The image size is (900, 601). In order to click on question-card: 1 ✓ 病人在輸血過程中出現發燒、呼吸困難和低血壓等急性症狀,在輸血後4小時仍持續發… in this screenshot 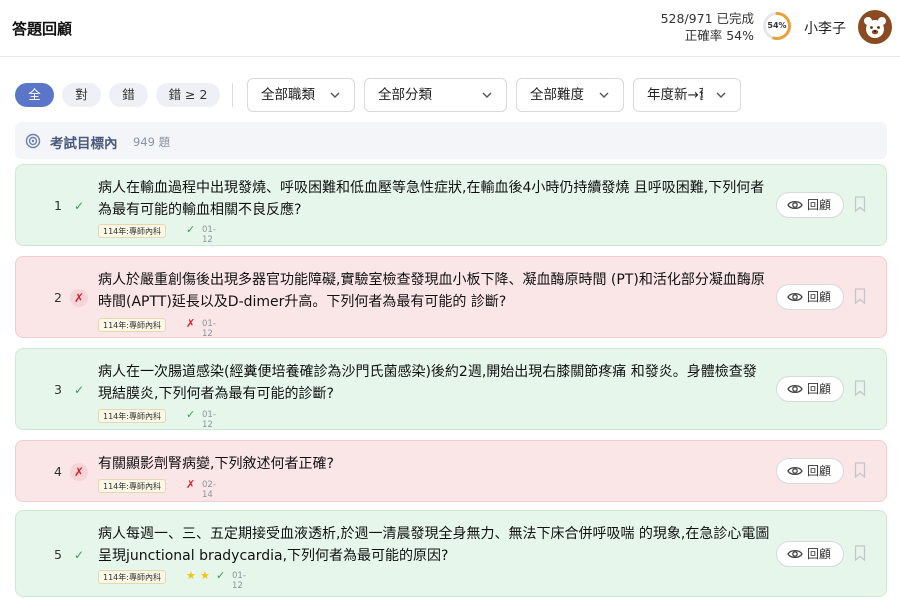, I will do `click(451, 205)`.